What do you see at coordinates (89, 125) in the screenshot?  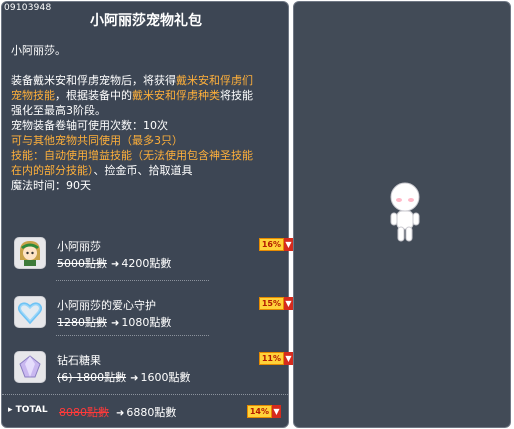 I see `desc-scroll-uses: 宠物装备卷轴可使用次数：10次` at bounding box center [89, 125].